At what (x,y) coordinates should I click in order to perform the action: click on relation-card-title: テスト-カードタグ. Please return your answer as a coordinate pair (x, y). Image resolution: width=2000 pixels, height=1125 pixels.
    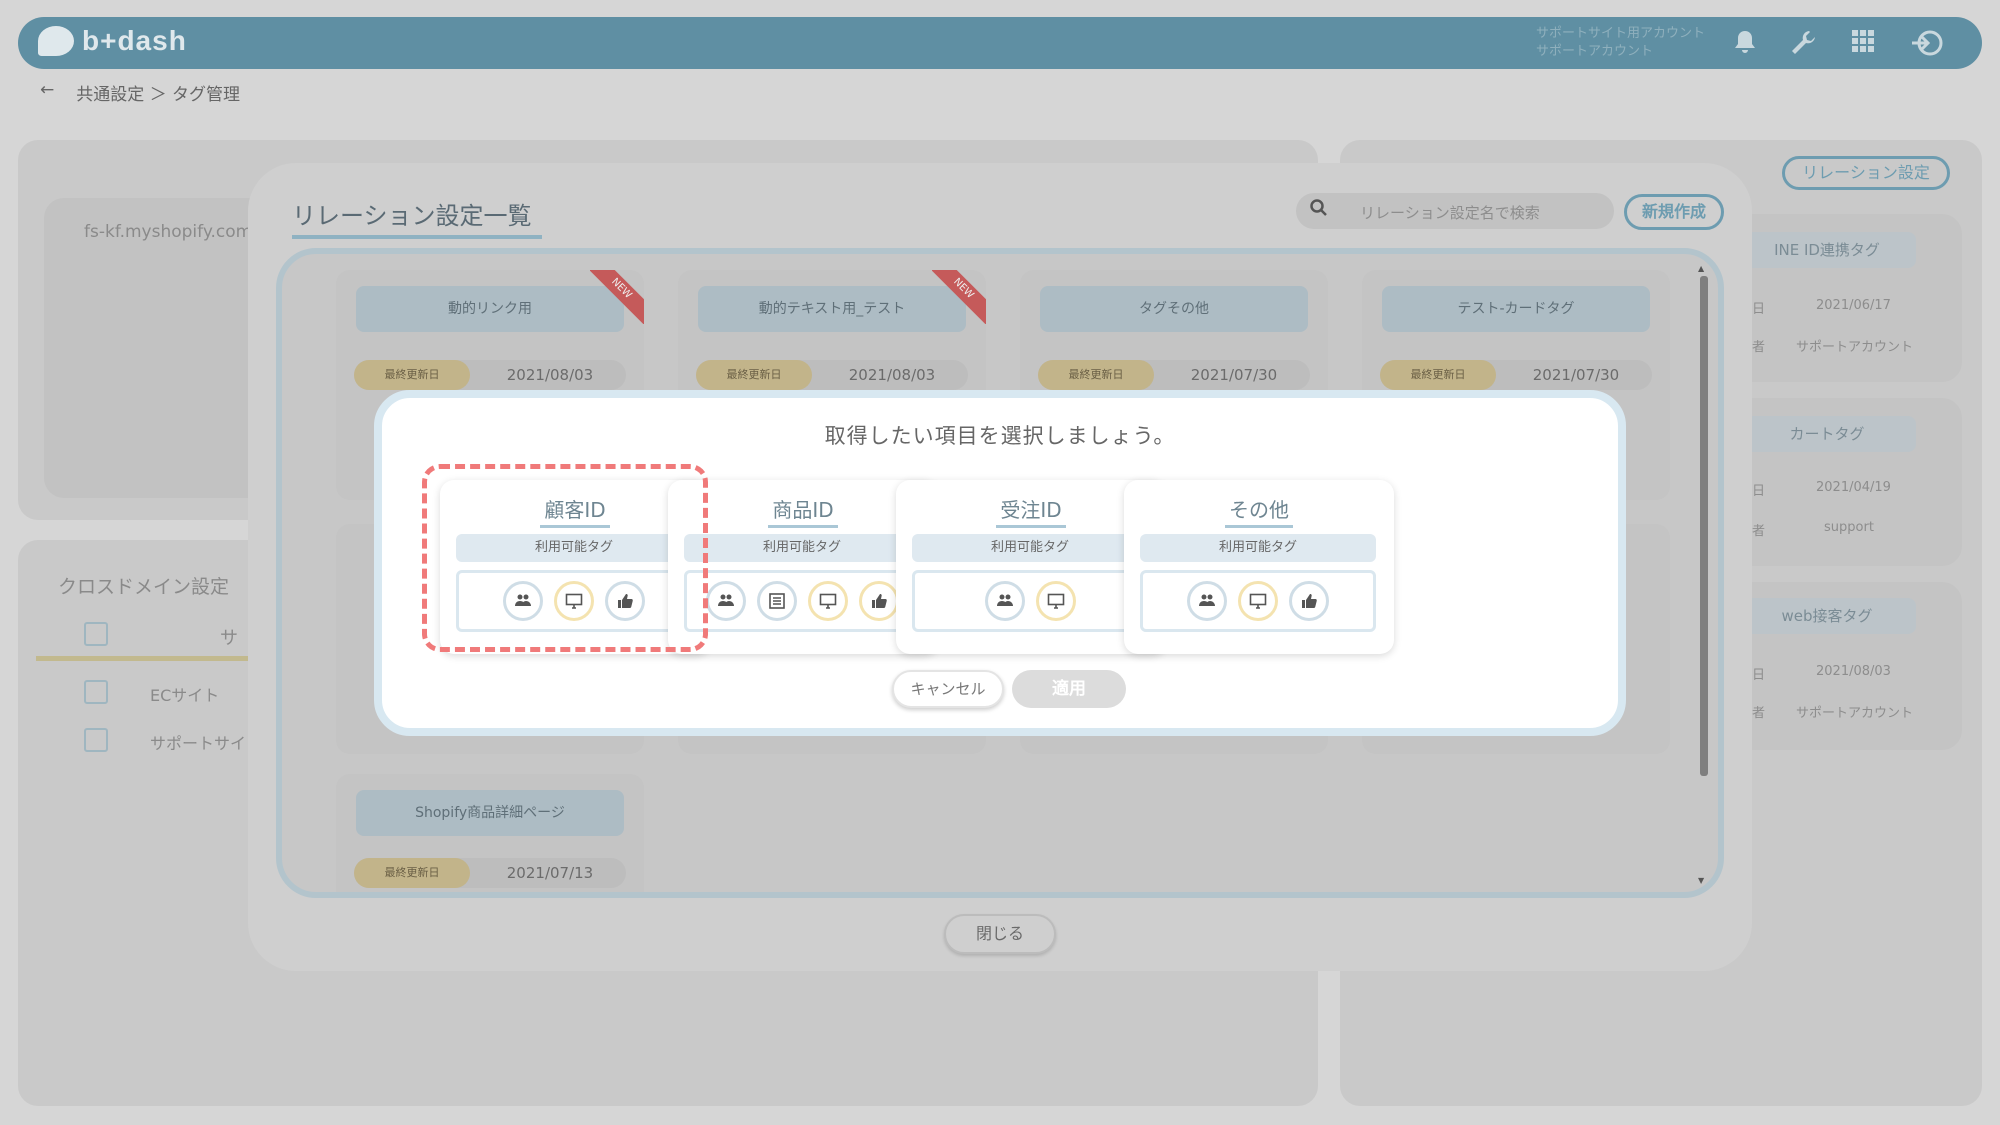
    Looking at the image, I should click on (1516, 309).